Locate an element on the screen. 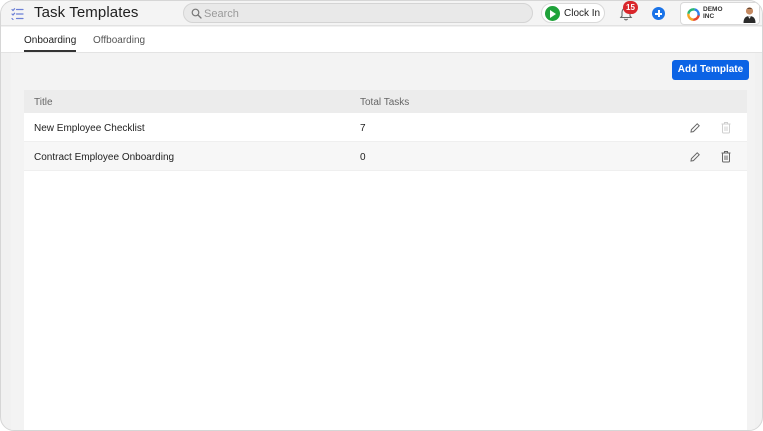 The image size is (763, 431). clock-in-button: Clock In is located at coordinates (573, 13).